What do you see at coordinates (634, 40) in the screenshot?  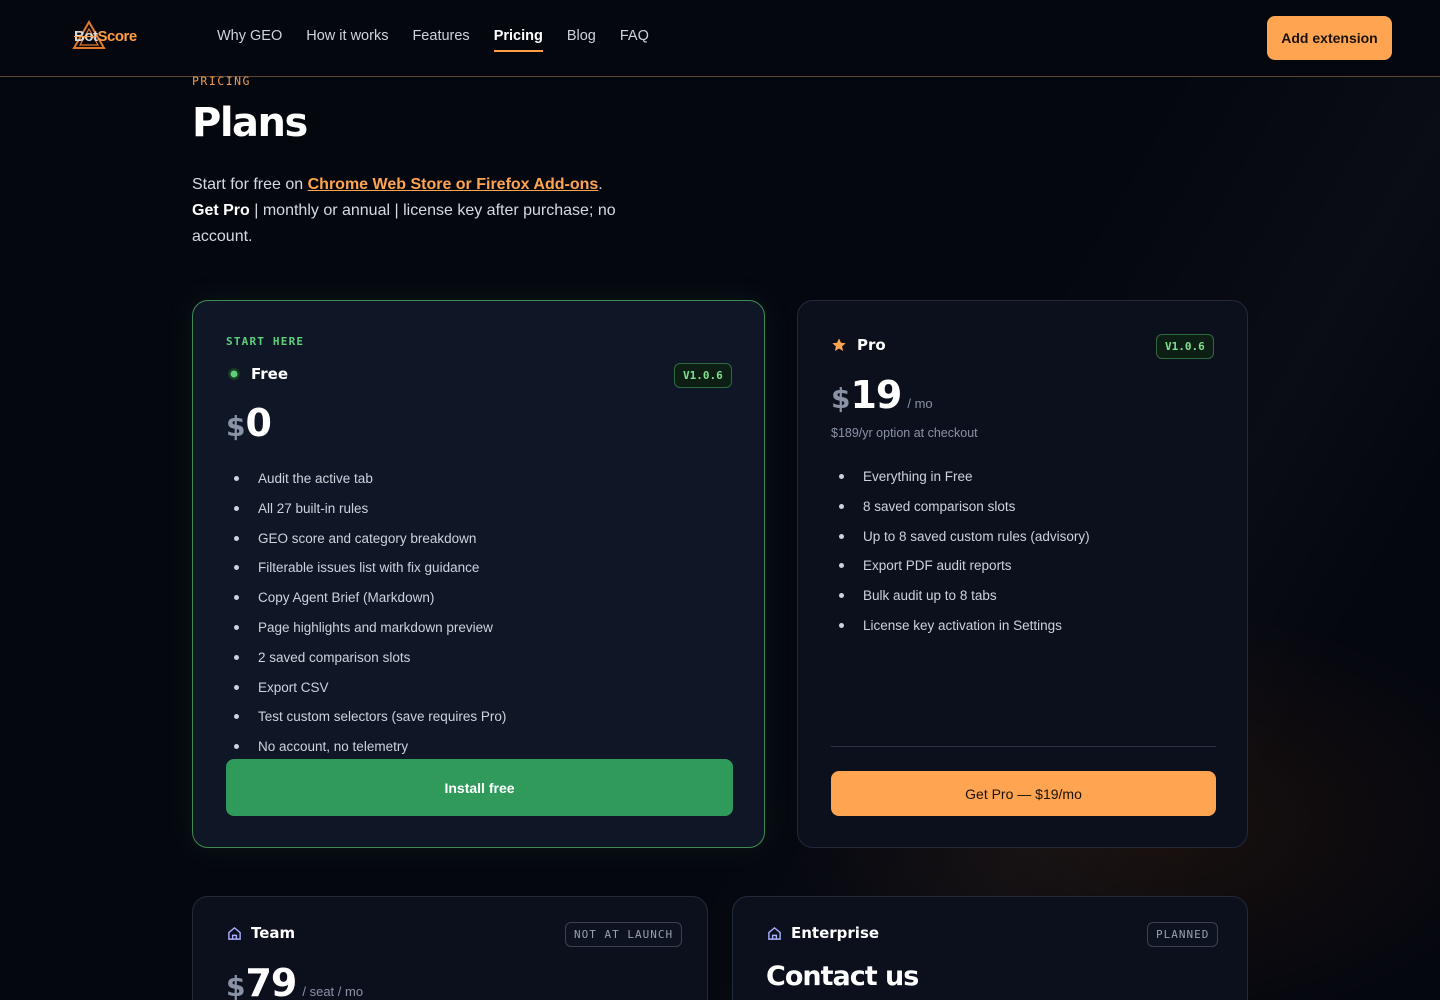 I see `nav-link-faq: FAQ` at bounding box center [634, 40].